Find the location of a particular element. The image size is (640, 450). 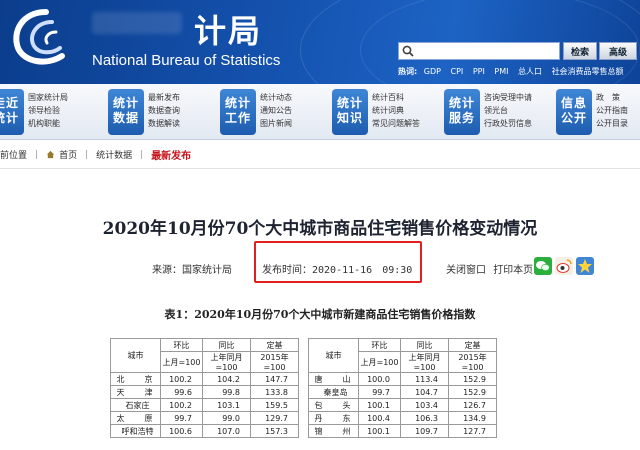

site-title-cn: 计局 is located at coordinates (228, 31).